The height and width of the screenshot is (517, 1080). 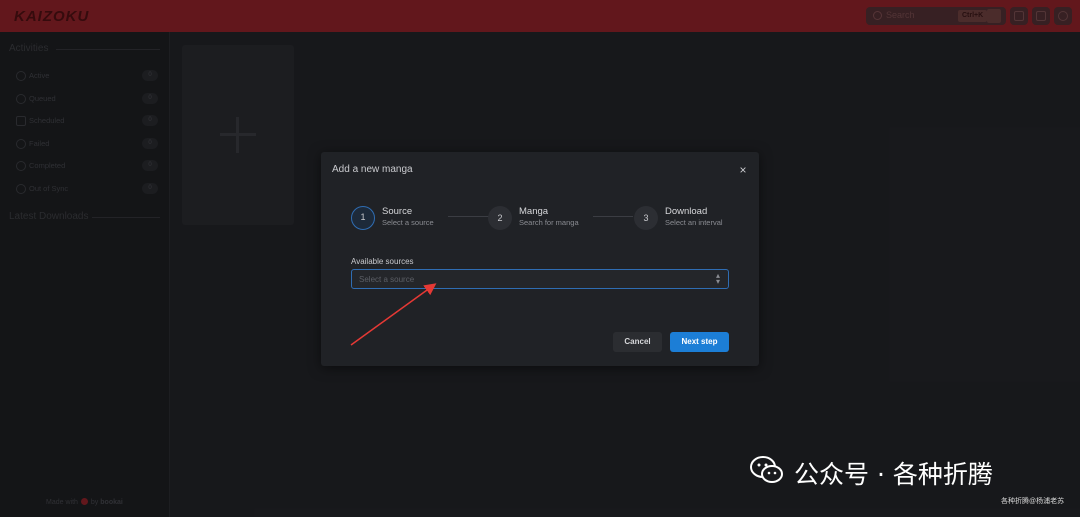 What do you see at coordinates (613, 216) in the screenshot?
I see `step-connector` at bounding box center [613, 216].